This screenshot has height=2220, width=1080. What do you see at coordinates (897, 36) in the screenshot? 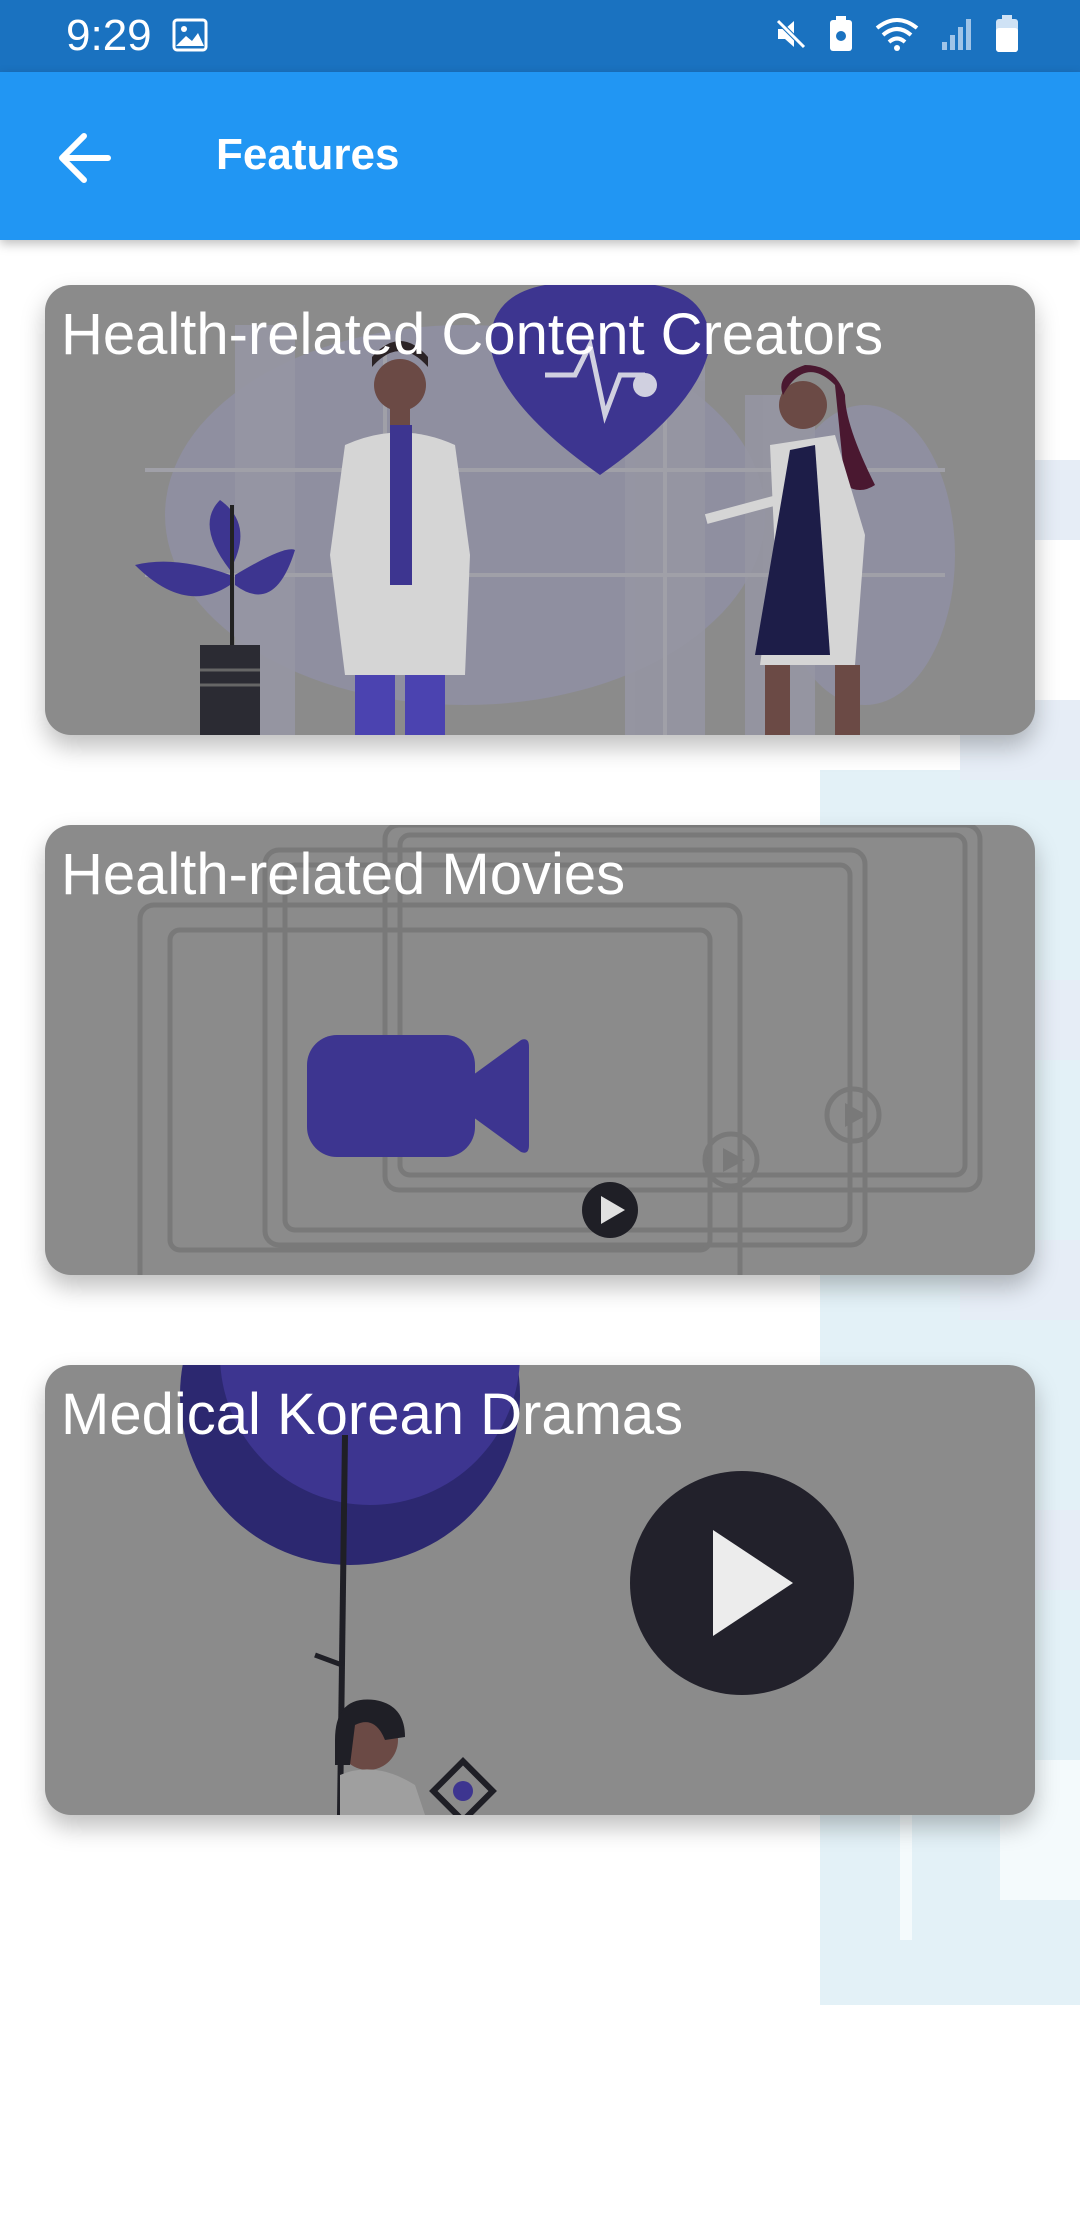
I see `wifi-icon` at bounding box center [897, 36].